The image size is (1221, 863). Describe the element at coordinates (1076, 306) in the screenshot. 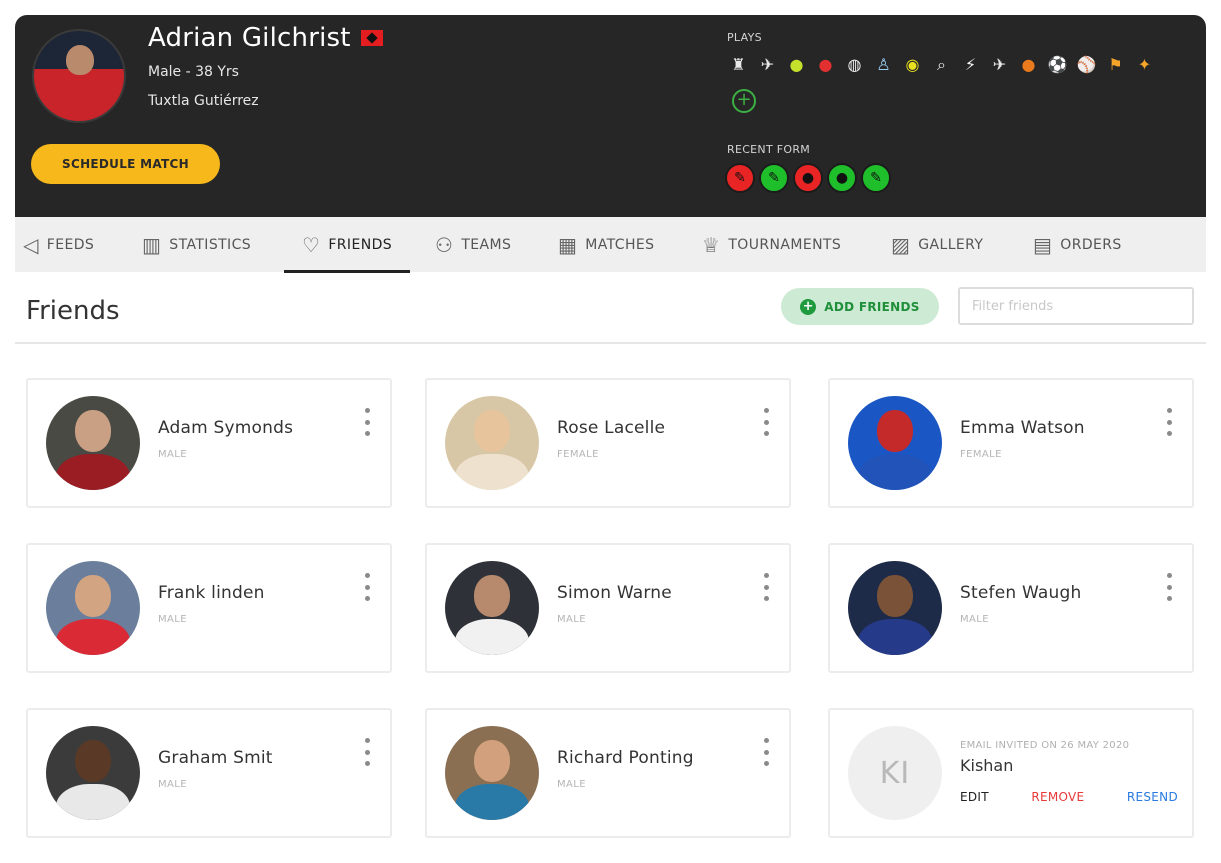

I see `filter-friends-input` at that location.